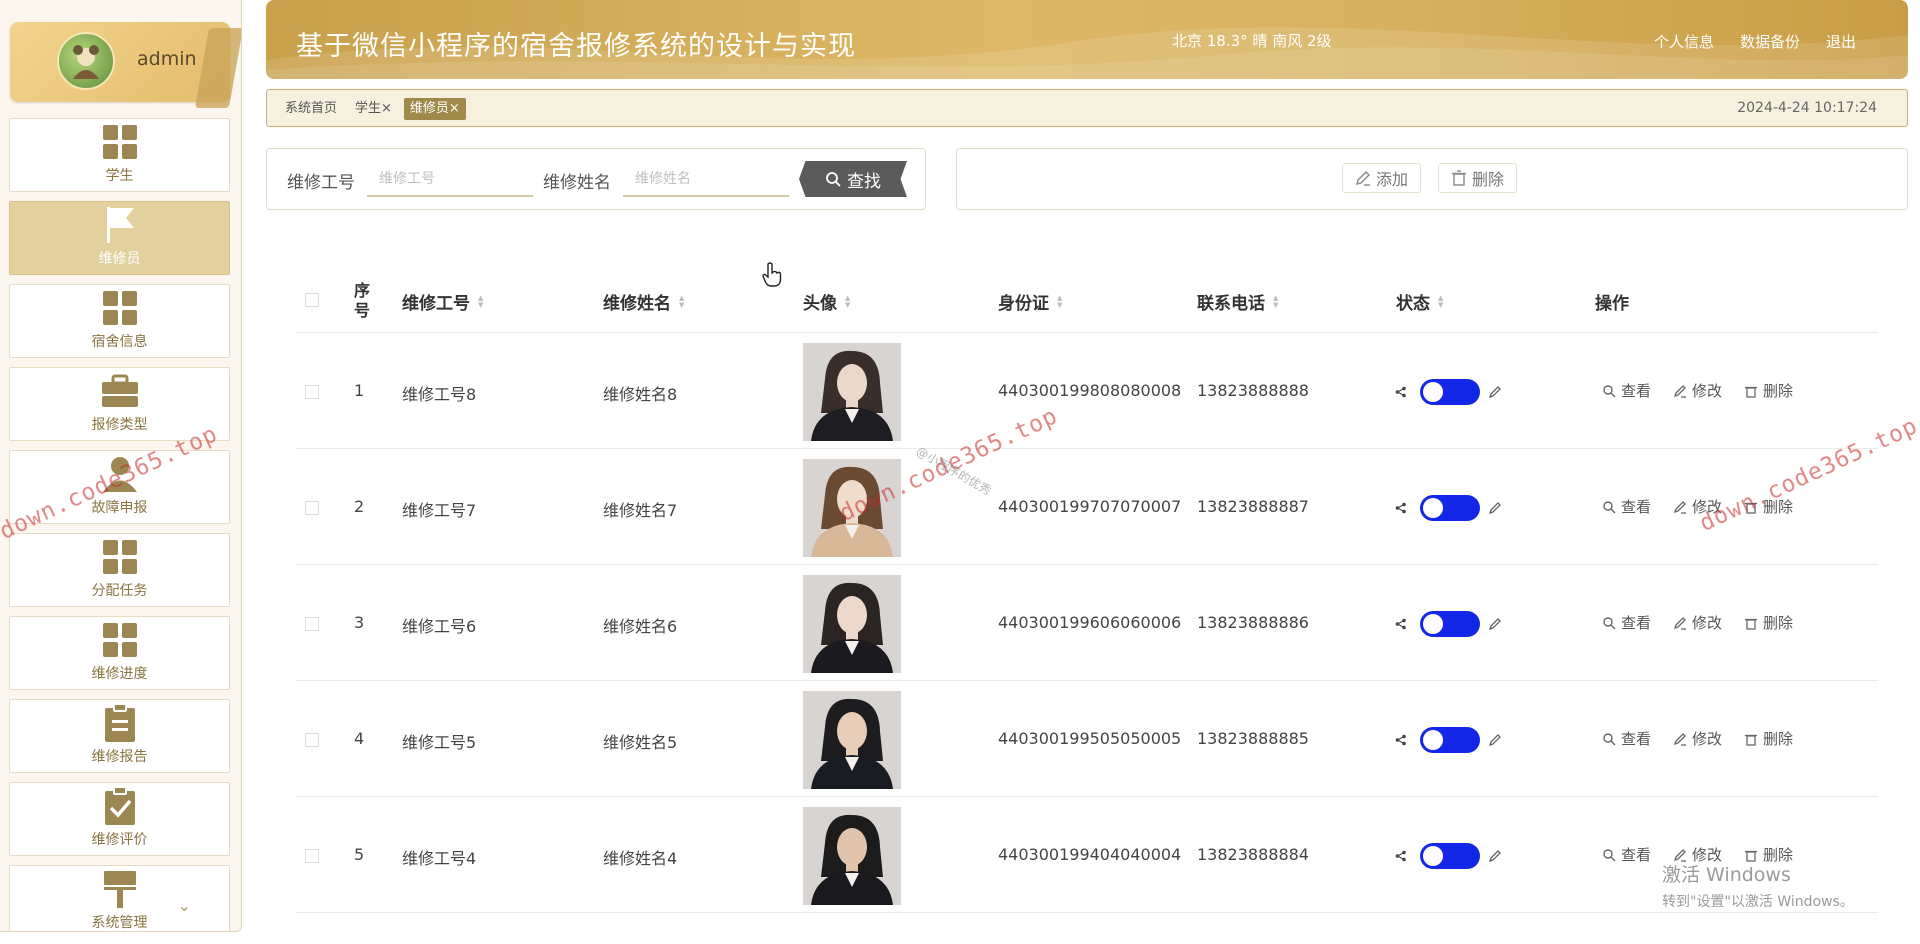 This screenshot has width=1920, height=944. Describe the element at coordinates (359, 506) in the screenshot. I see `row-seq: 2` at that location.